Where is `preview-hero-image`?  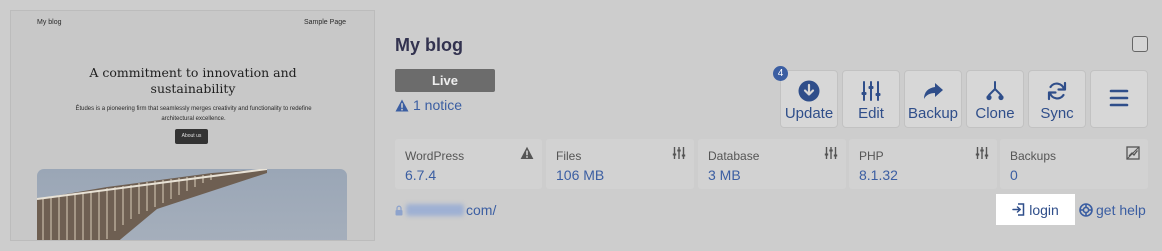 preview-hero-image is located at coordinates (192, 204).